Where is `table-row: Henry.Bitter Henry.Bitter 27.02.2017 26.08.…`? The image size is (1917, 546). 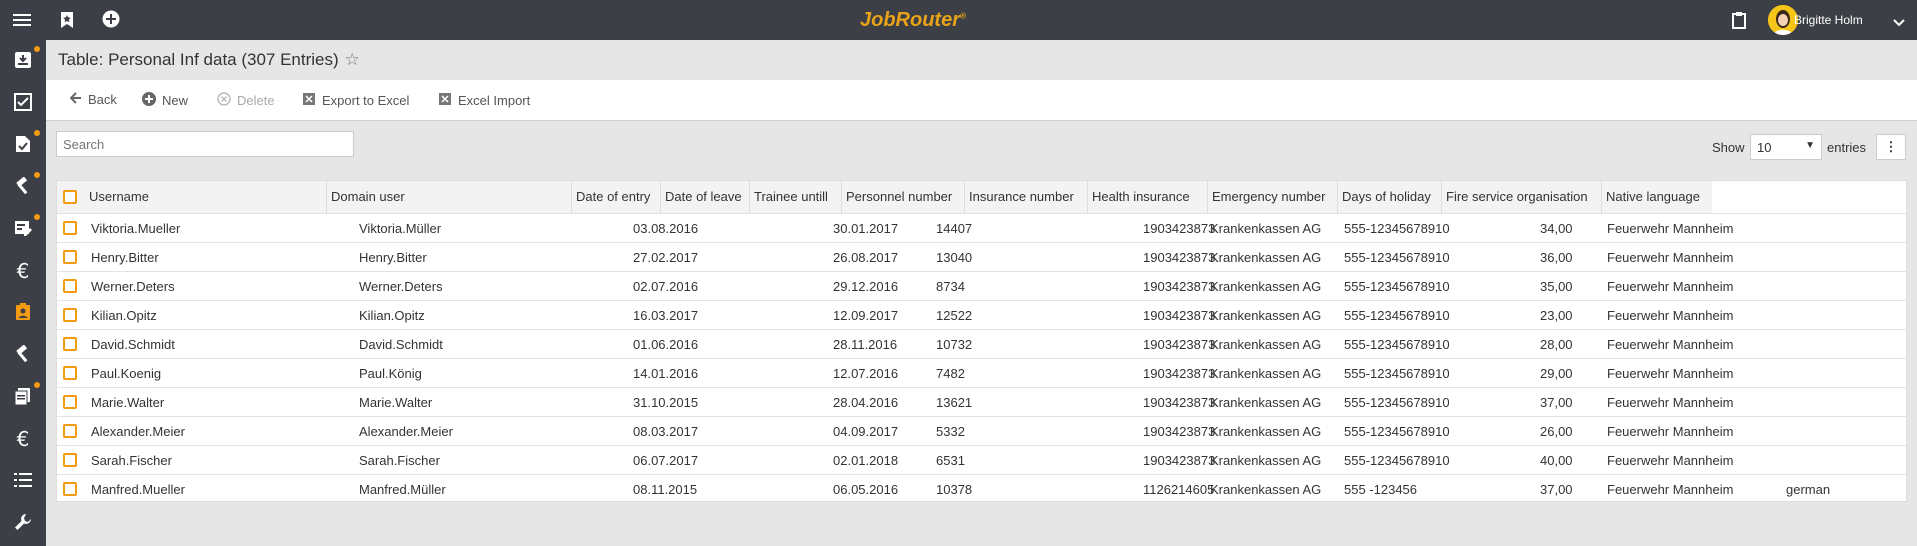
table-row: Henry.Bitter Henry.Bitter 27.02.2017 26.08.… is located at coordinates (981, 257).